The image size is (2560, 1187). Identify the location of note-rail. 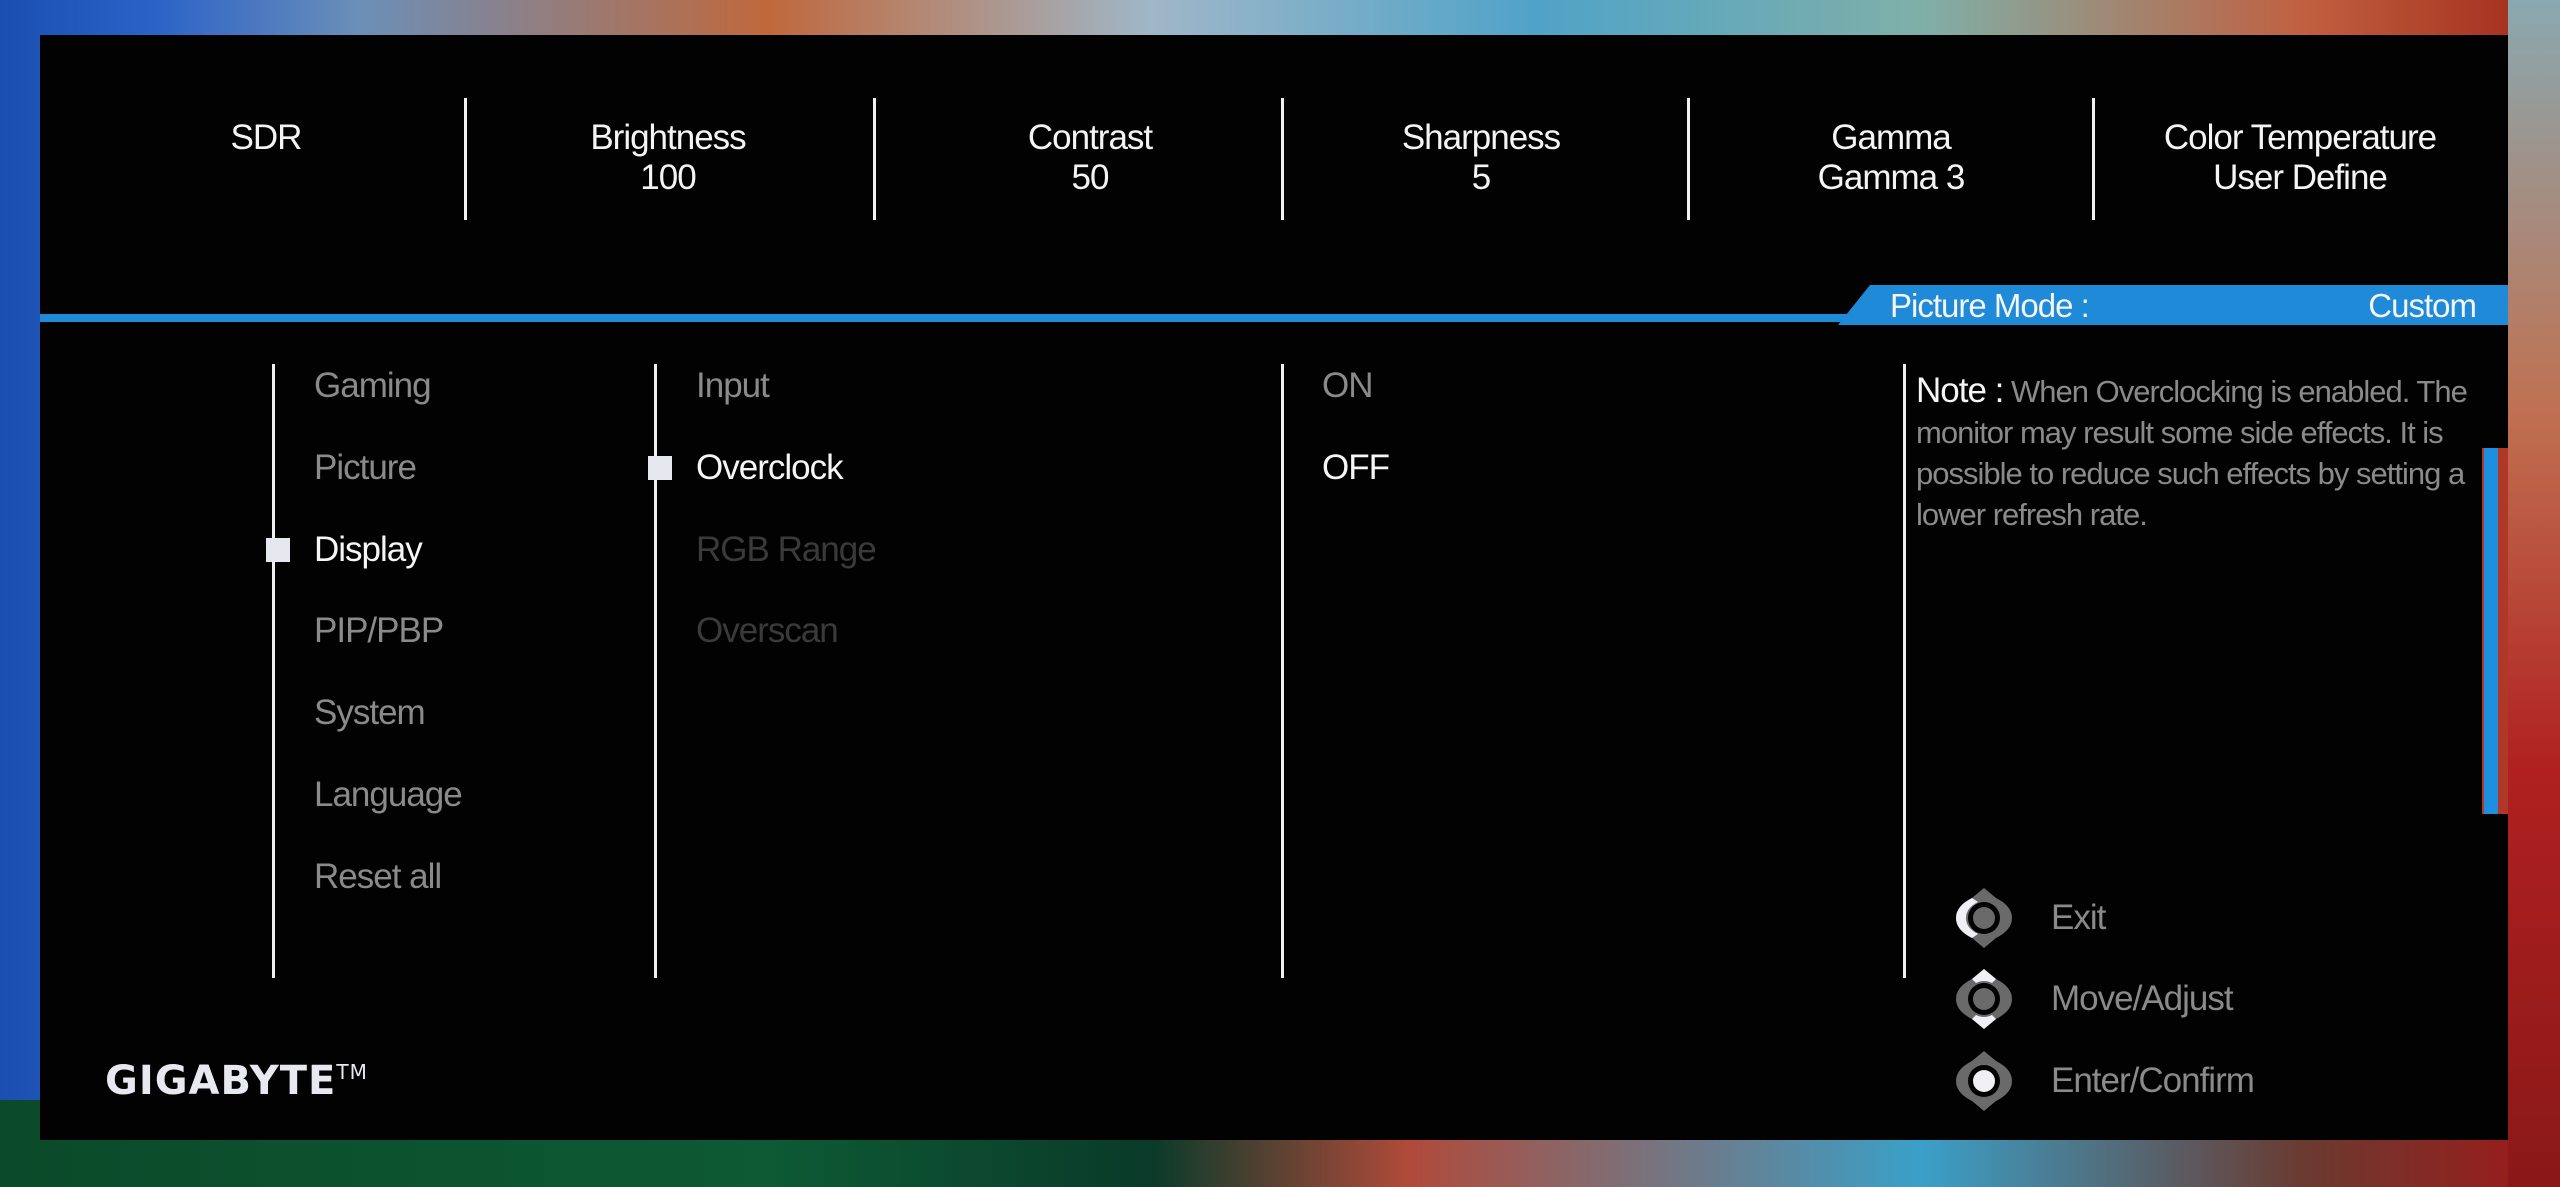
(1904, 671).